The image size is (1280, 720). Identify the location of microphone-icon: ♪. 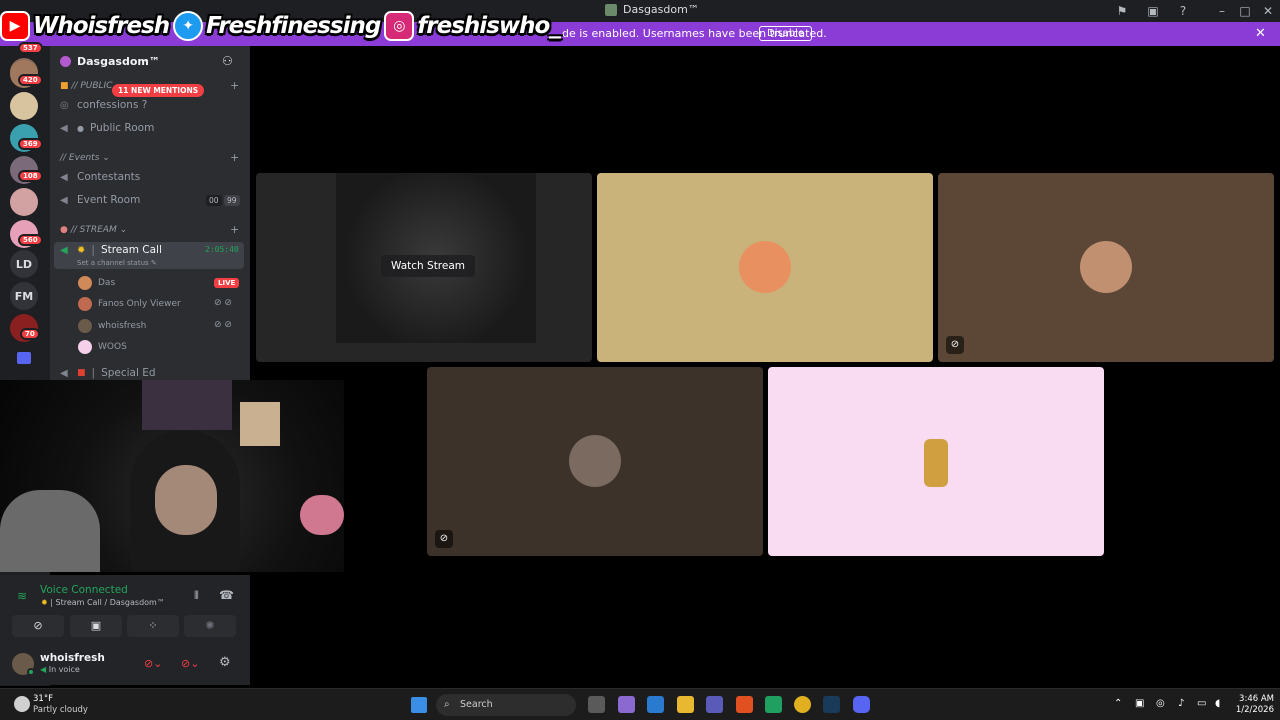
(1181, 703).